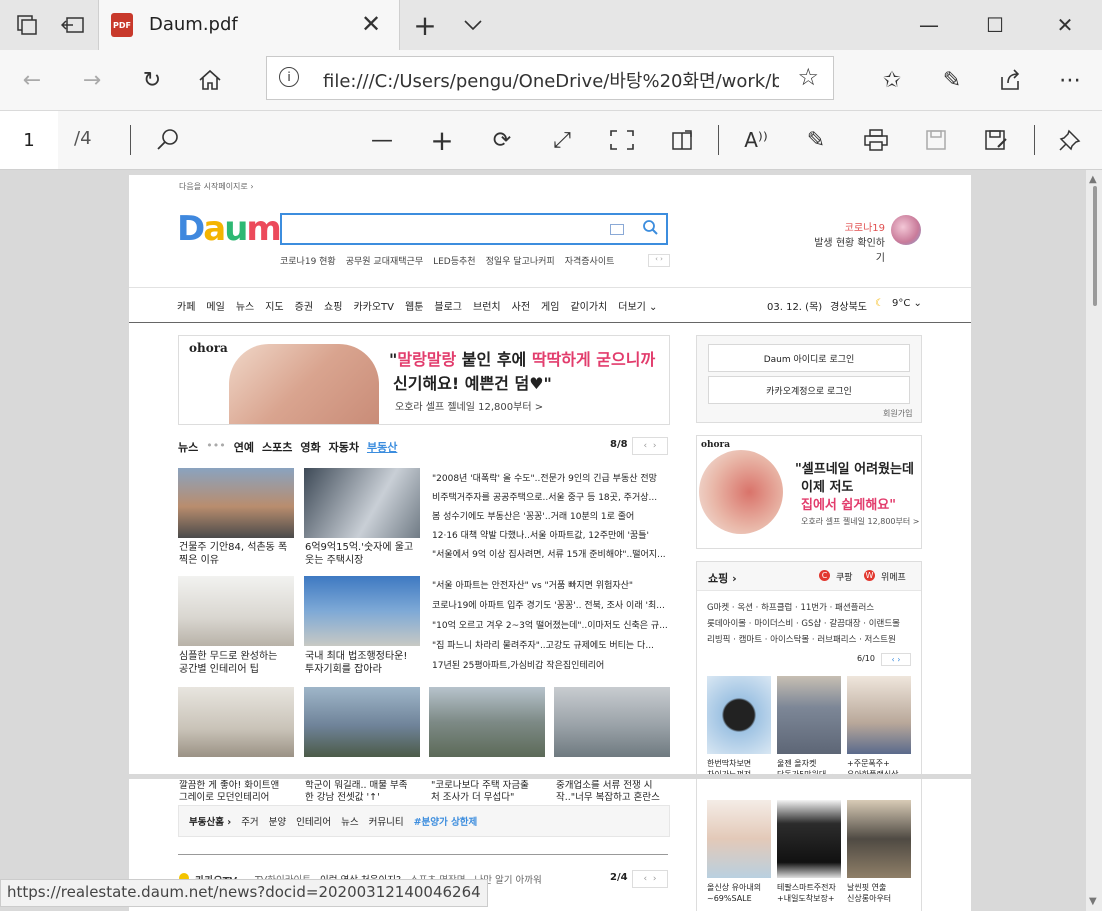  I want to click on menu-item: 블로그, so click(448, 305).